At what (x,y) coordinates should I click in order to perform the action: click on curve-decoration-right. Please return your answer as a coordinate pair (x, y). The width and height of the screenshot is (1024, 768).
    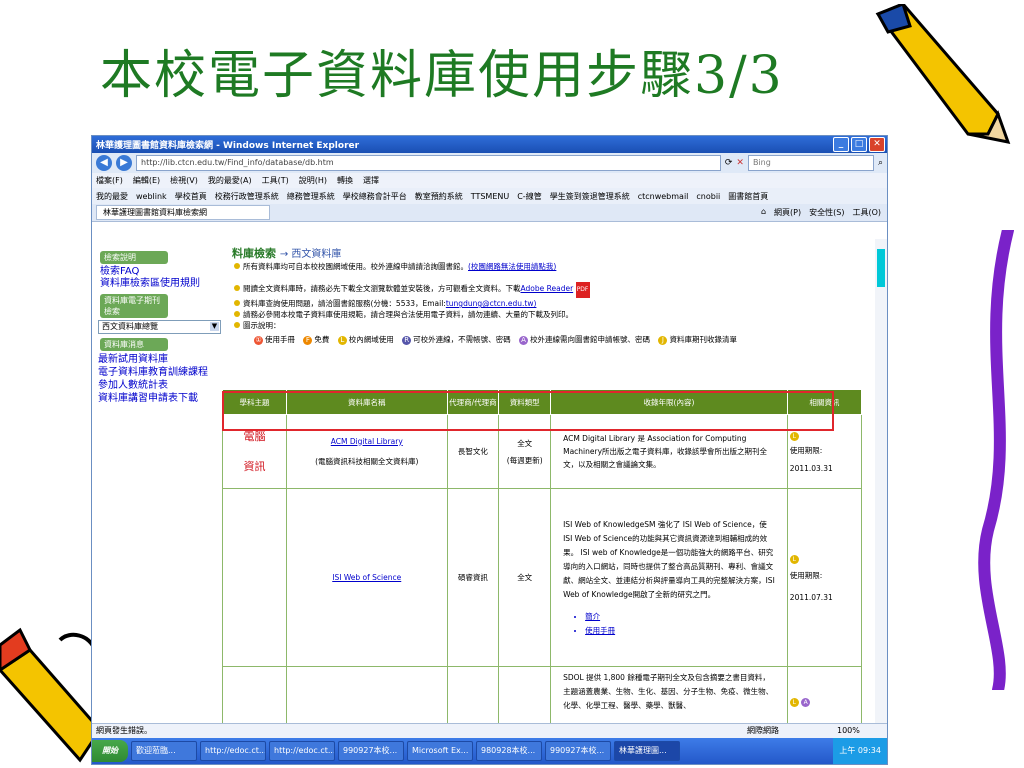
    Looking at the image, I should click on (996, 460).